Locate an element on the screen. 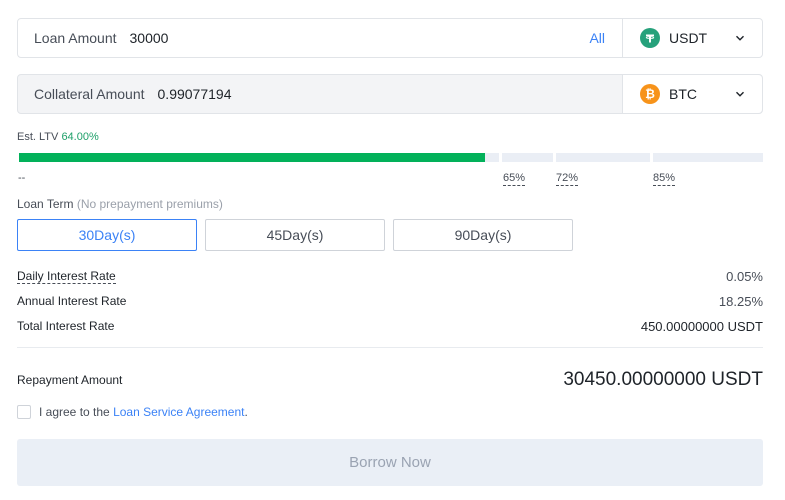 This screenshot has height=500, width=785. annual-interest-value: 18.25% is located at coordinates (740, 301).